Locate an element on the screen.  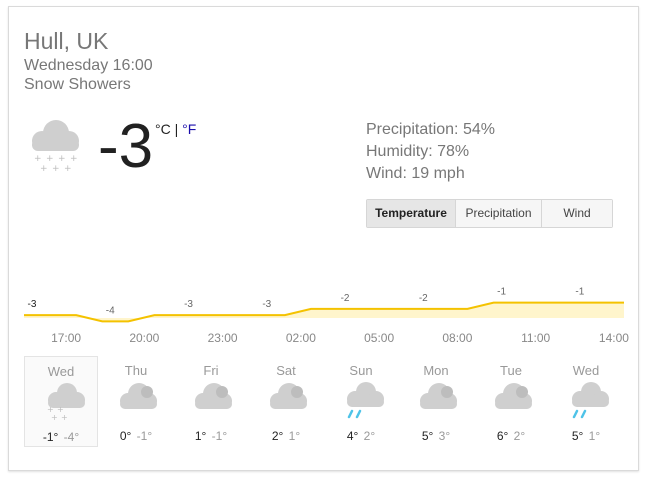
hour-tick-label: 17:00 is located at coordinates (66, 338).